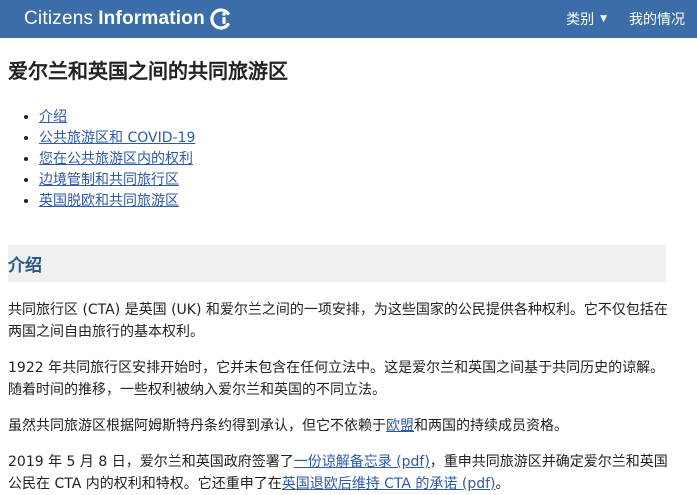 This screenshot has height=495, width=697. Describe the element at coordinates (151, 18) in the screenshot. I see `brand-name-bold: Information` at that location.